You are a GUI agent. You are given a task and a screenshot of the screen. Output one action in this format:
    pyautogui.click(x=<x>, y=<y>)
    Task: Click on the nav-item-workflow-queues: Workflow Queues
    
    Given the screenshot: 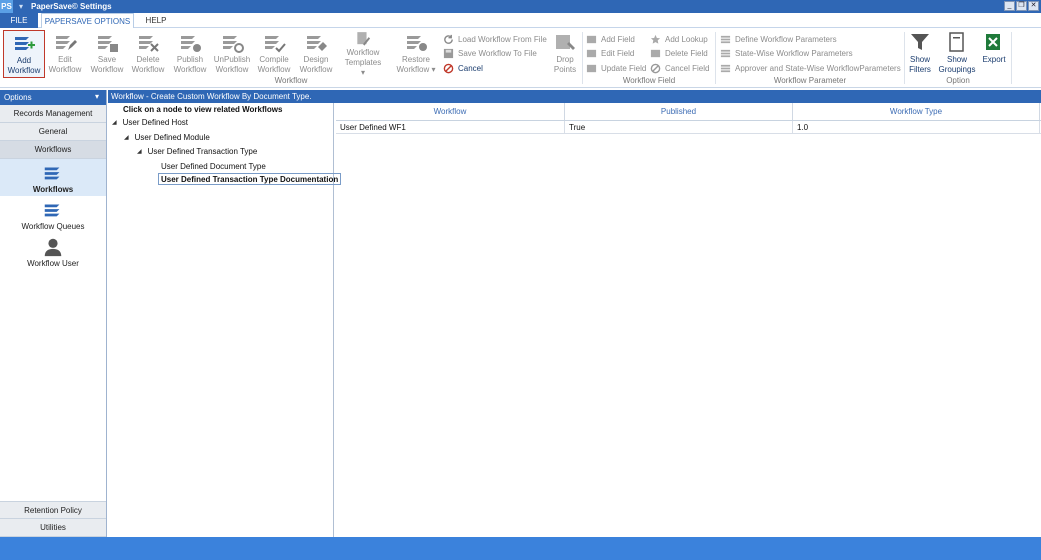 What is the action you would take?
    pyautogui.click(x=53, y=214)
    